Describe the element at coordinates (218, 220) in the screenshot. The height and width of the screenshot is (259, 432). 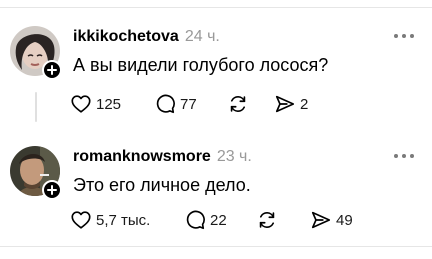
I see `comment-count: 22` at that location.